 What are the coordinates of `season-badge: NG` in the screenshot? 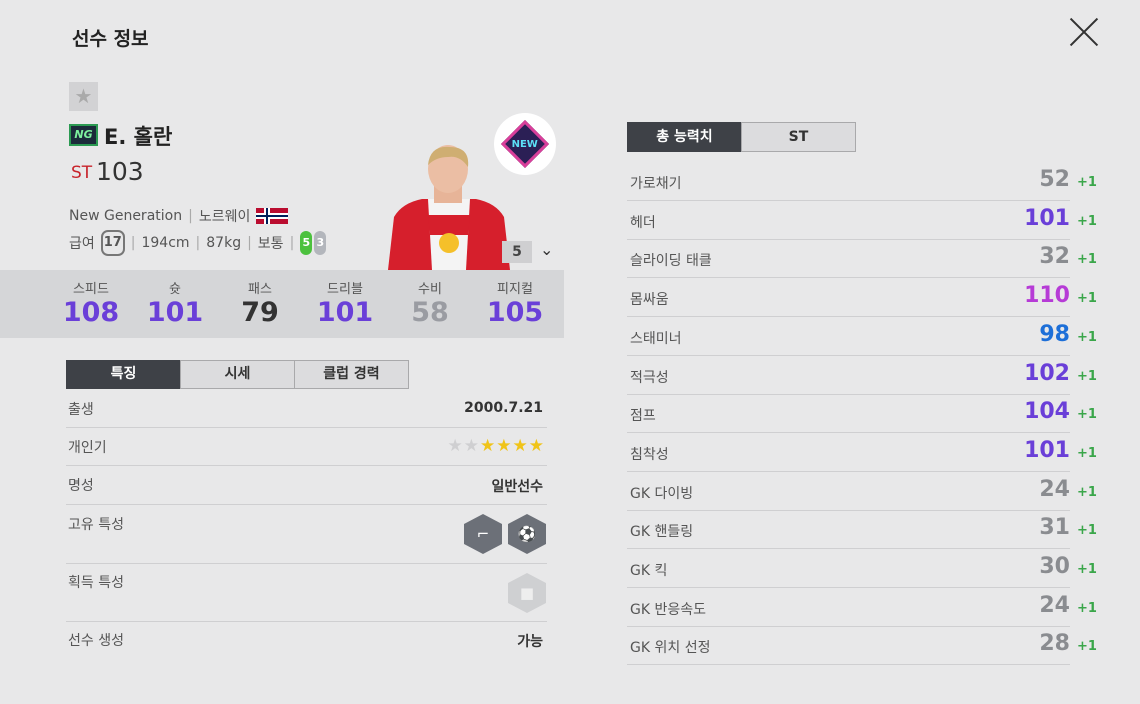 It's located at (83, 135).